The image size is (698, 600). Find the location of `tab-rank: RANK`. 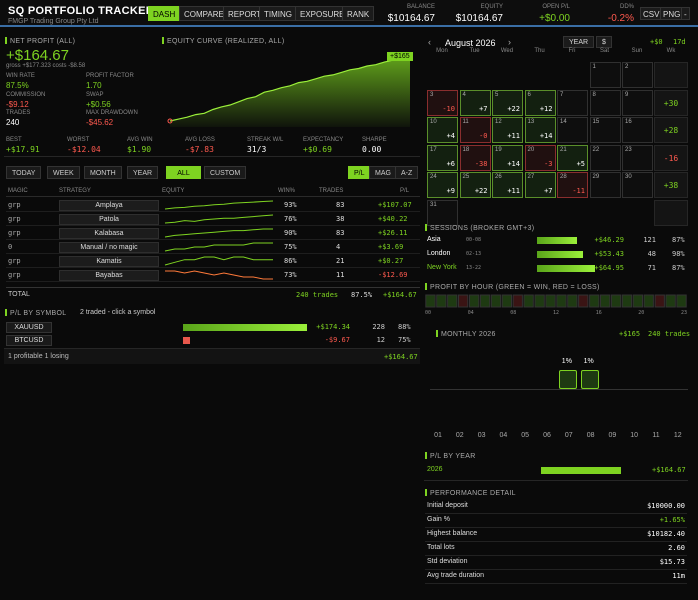

tab-rank: RANK is located at coordinates (358, 13).